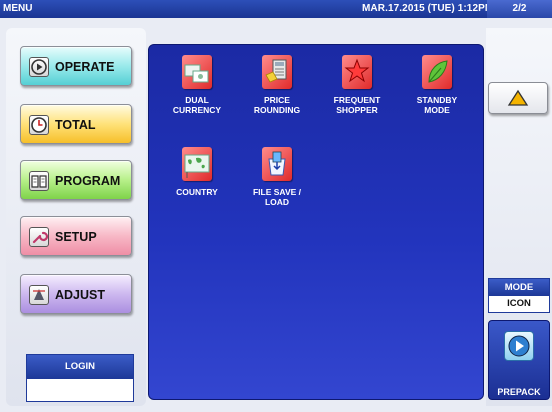 The width and height of the screenshot is (552, 412). What do you see at coordinates (85, 67) in the screenshot?
I see `operate-label: OPERATE` at bounding box center [85, 67].